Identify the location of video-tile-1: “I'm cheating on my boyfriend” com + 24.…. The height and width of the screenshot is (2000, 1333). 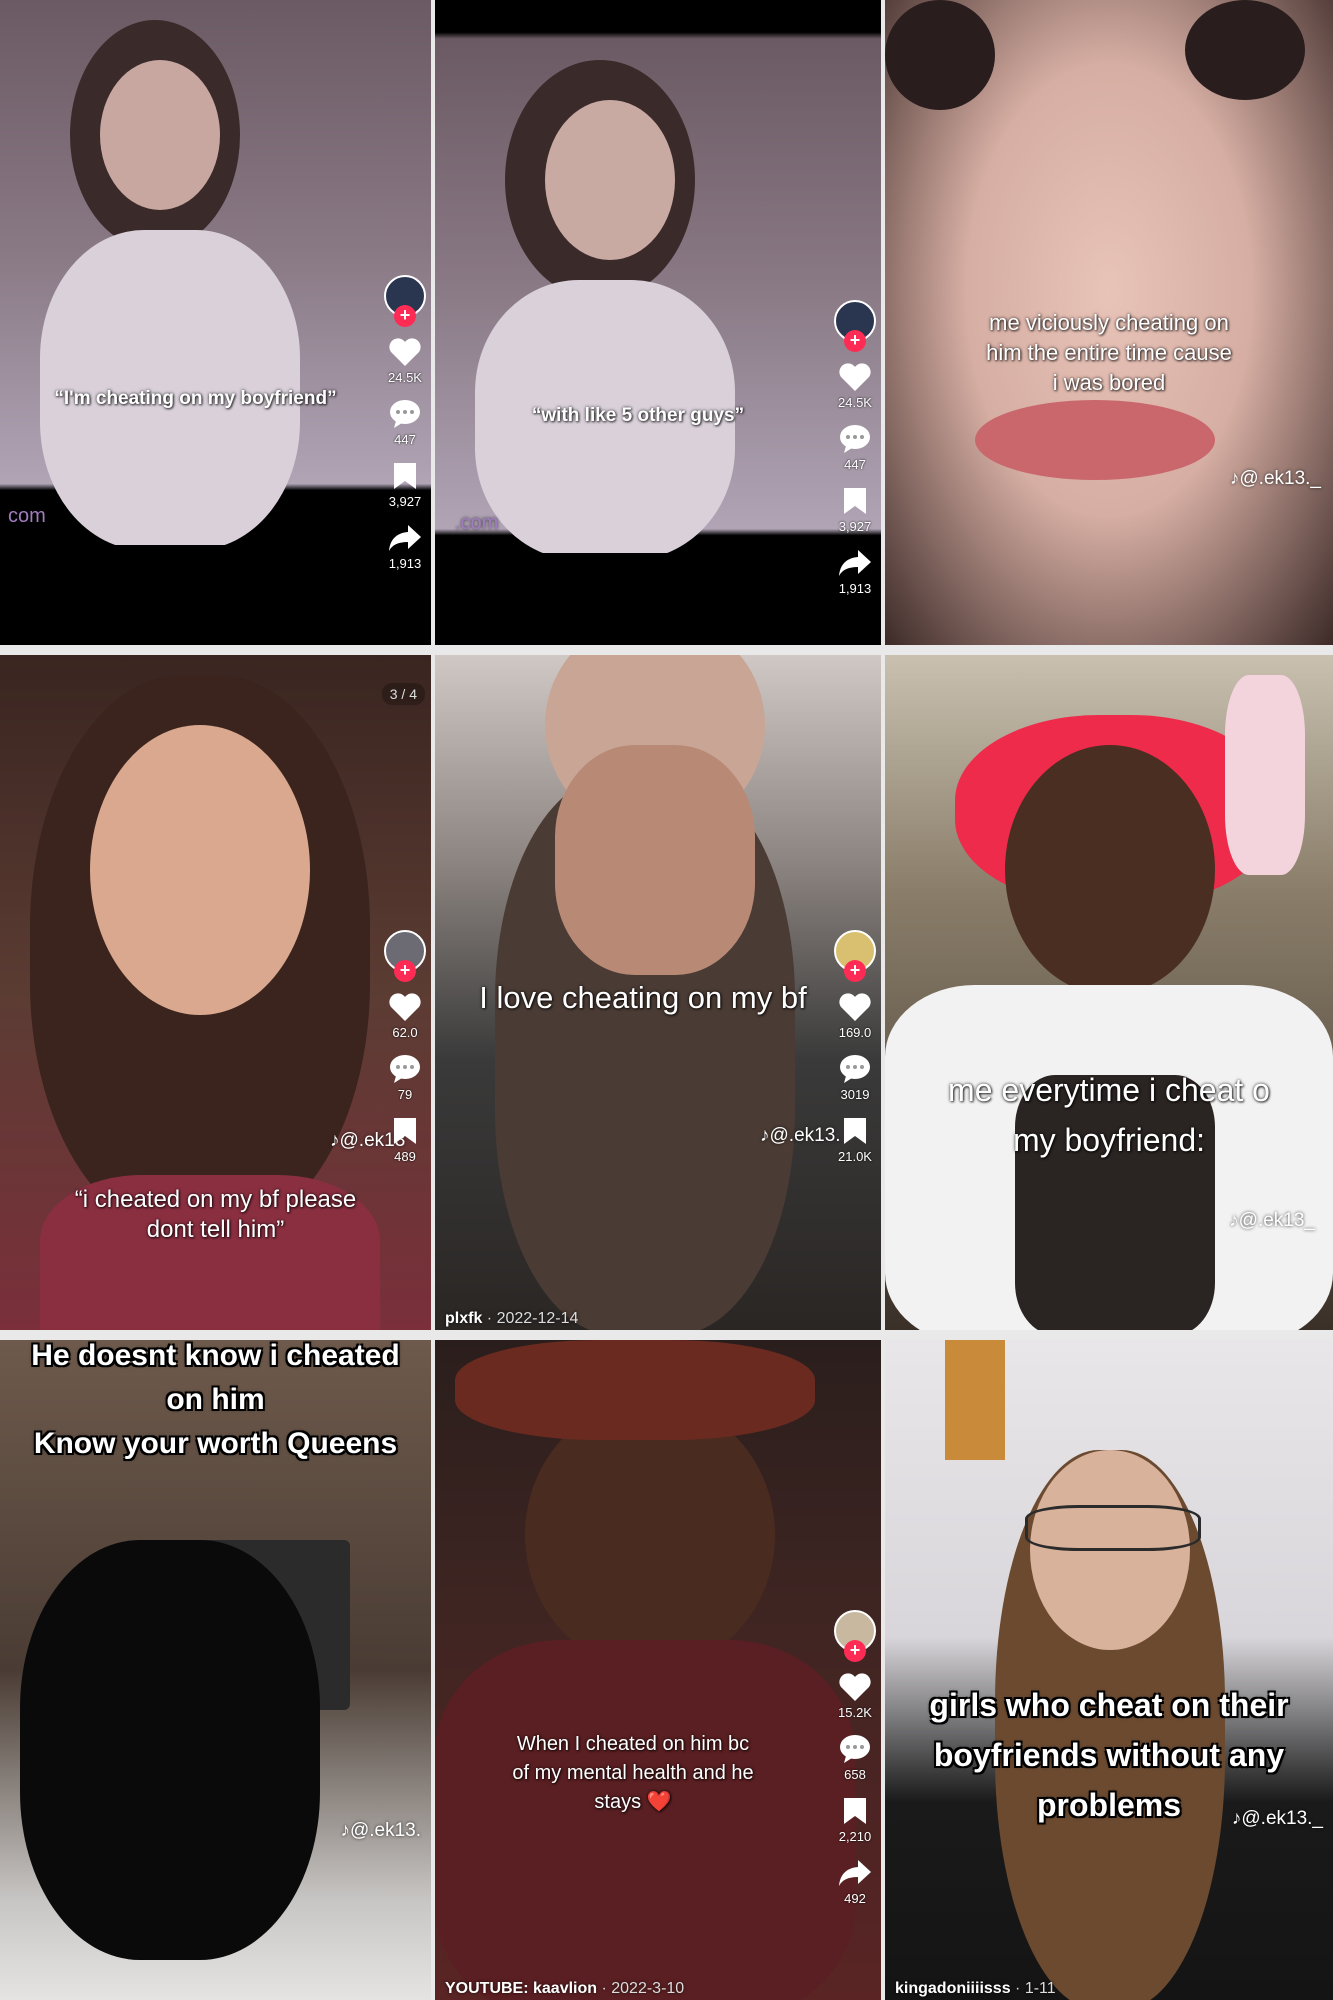
(215, 322).